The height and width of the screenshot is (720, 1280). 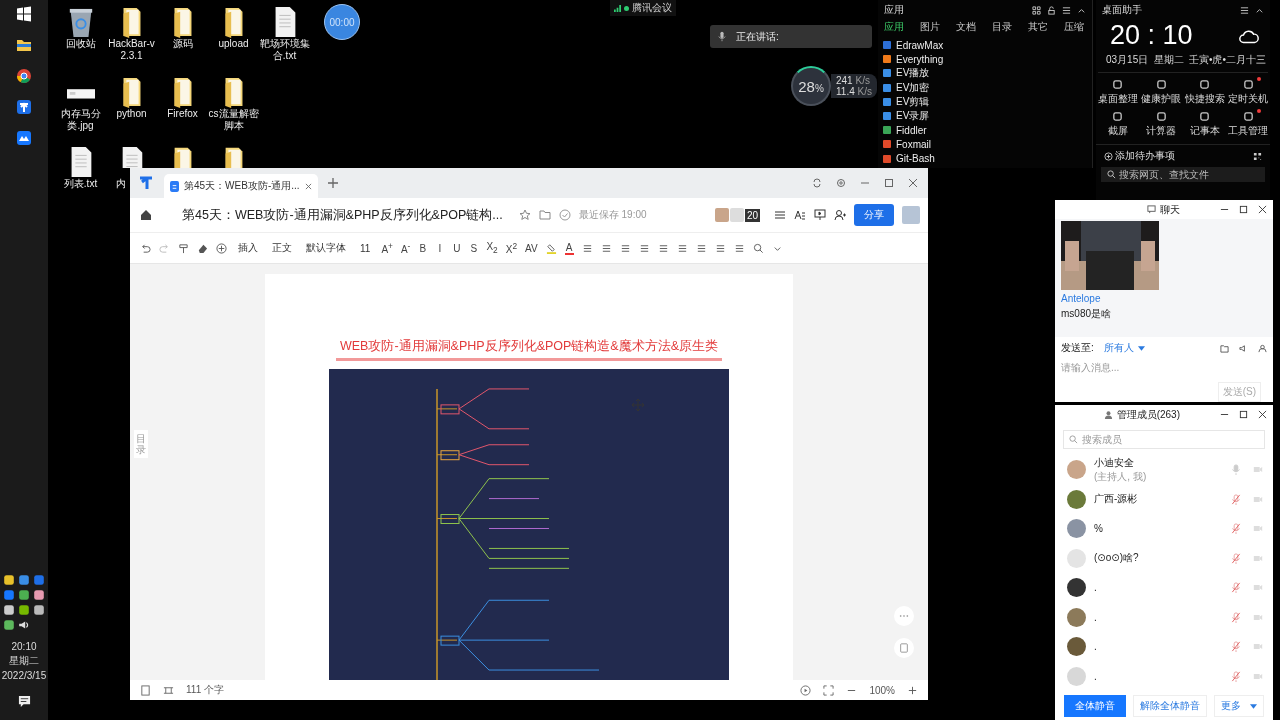 What do you see at coordinates (145, 248) in the screenshot?
I see `undo-icon` at bounding box center [145, 248].